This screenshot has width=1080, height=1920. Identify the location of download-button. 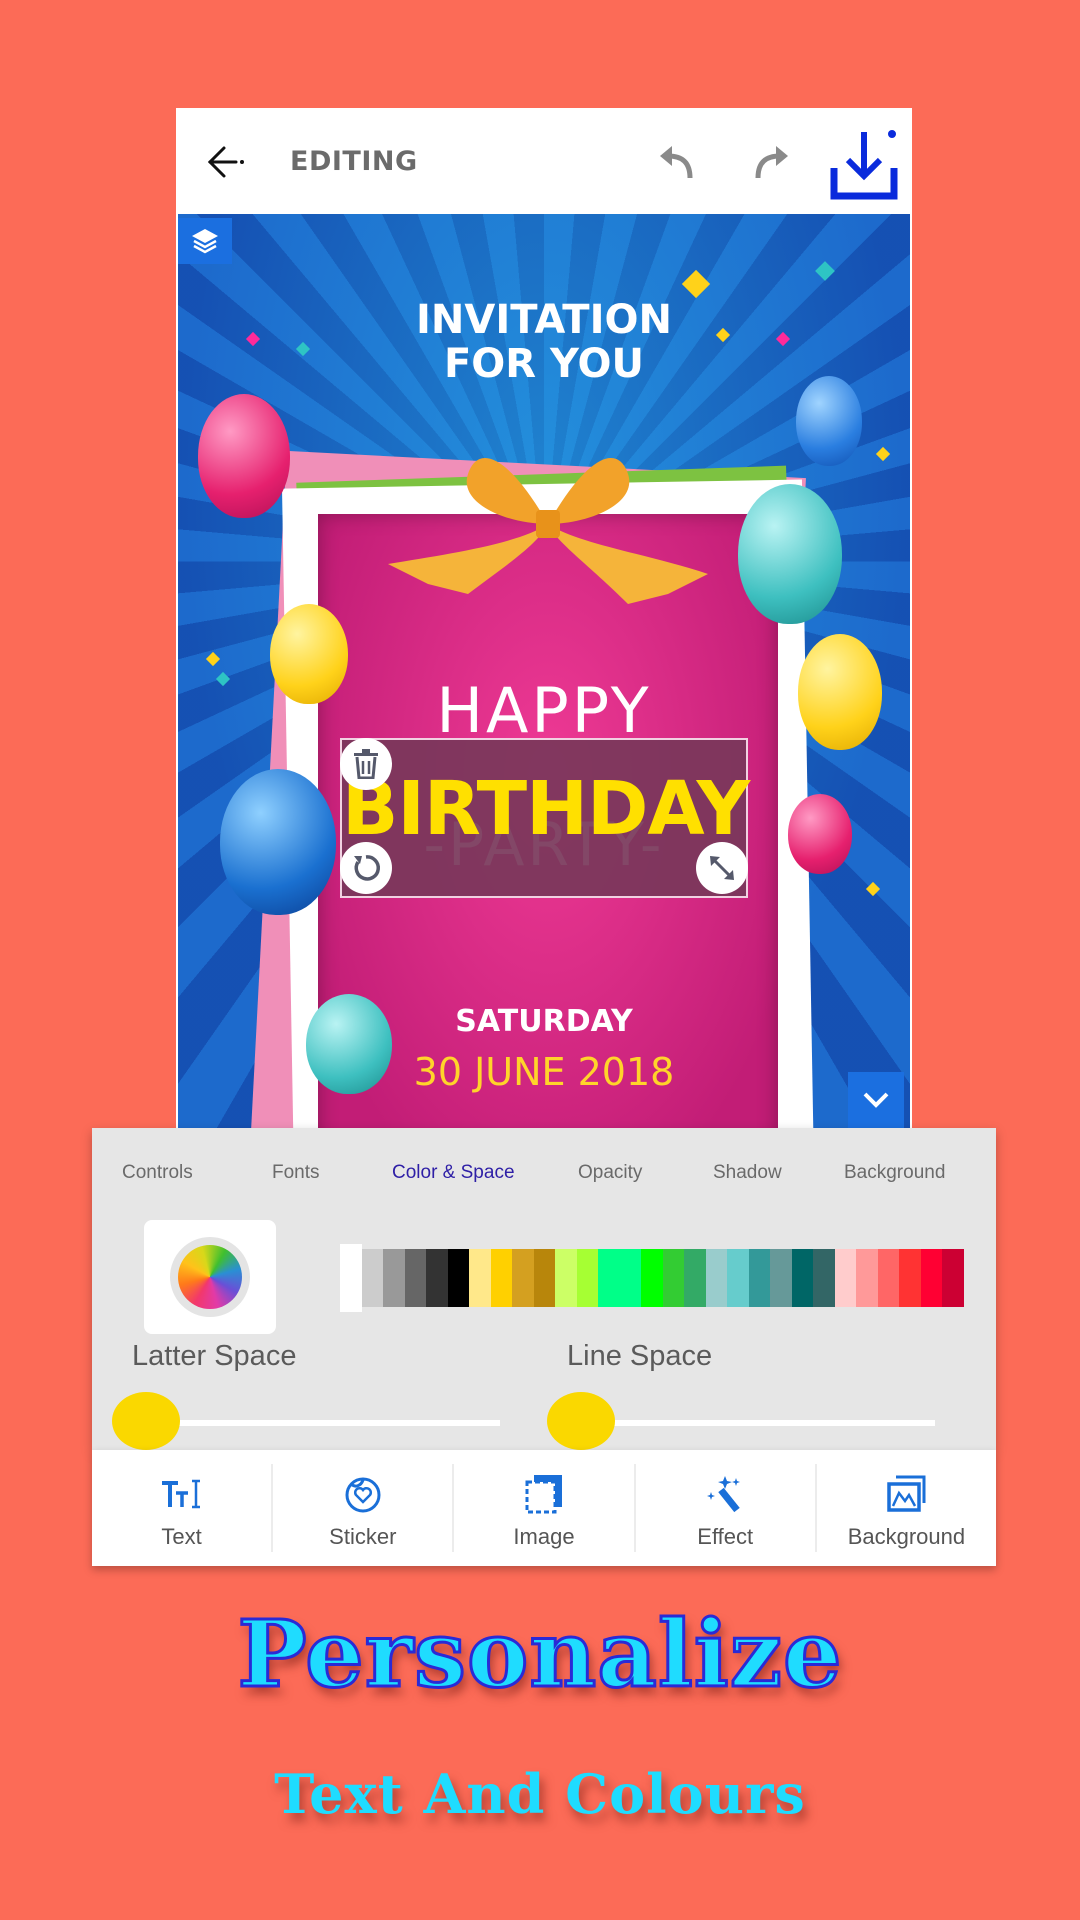
(864, 165).